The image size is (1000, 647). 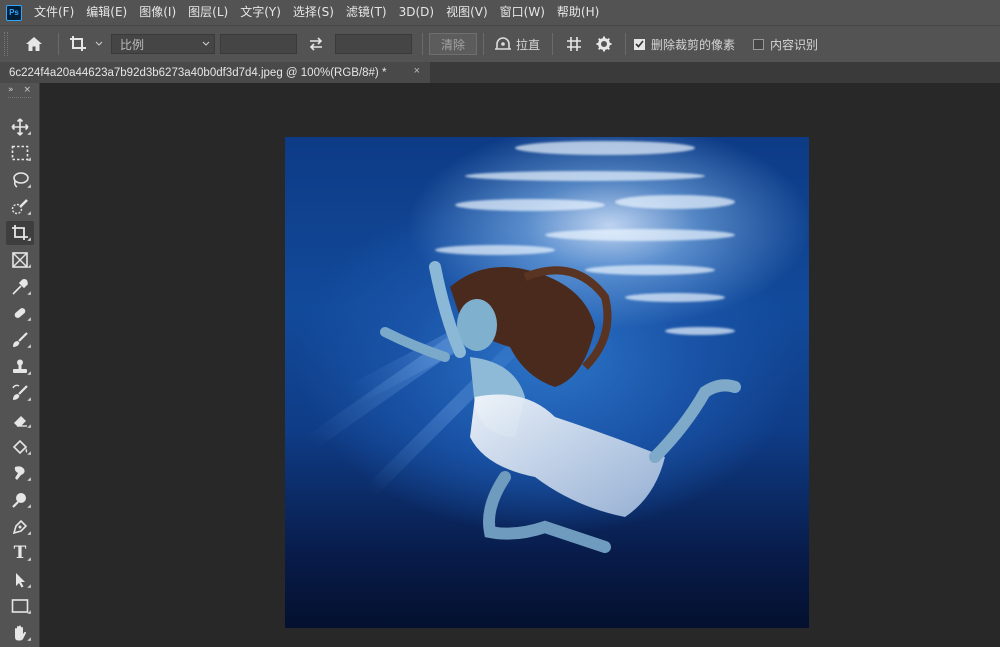 I want to click on healing-brush-tool-icon, so click(x=20, y=313).